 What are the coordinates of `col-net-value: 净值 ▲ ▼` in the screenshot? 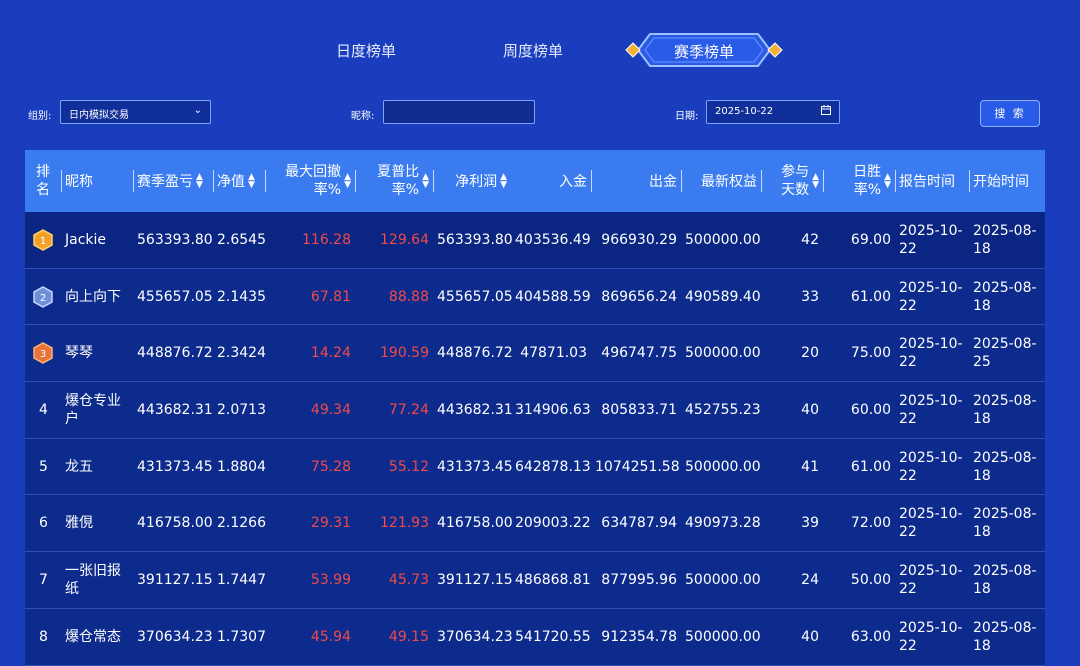 It's located at (239, 181).